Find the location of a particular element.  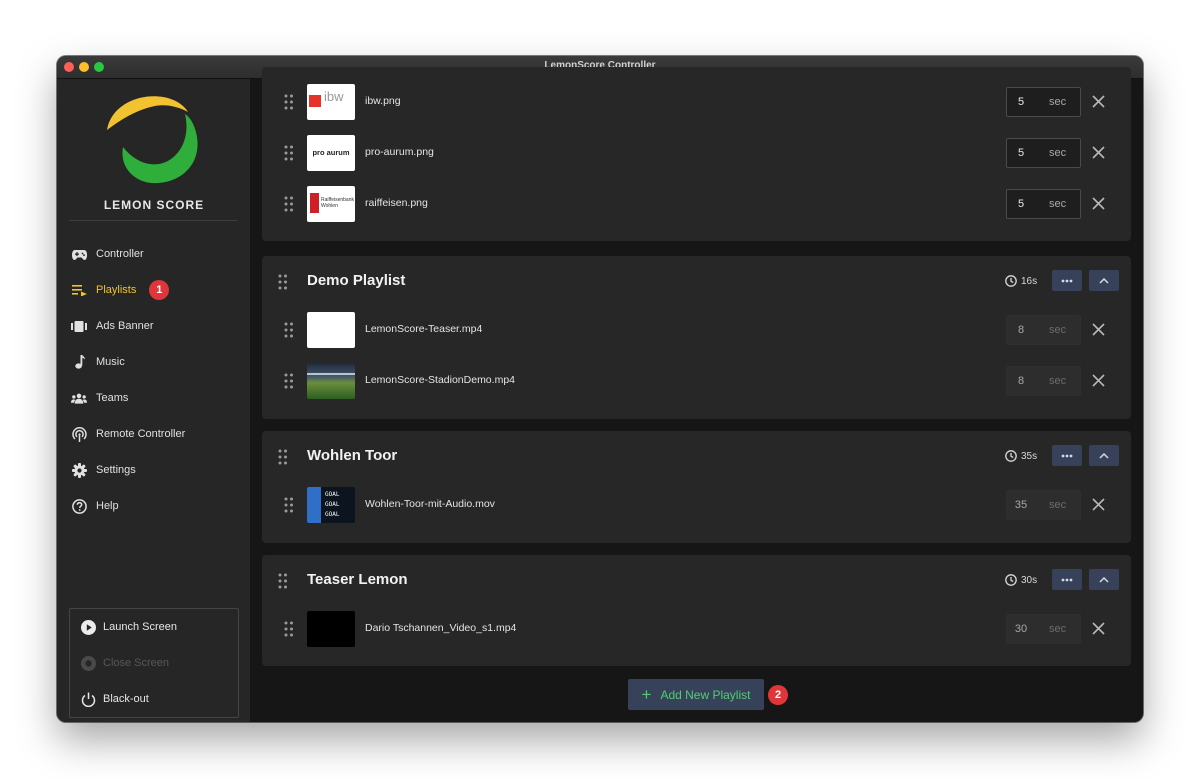

media-filename: LemonScore-StadionDemo.mp4 is located at coordinates (440, 380).